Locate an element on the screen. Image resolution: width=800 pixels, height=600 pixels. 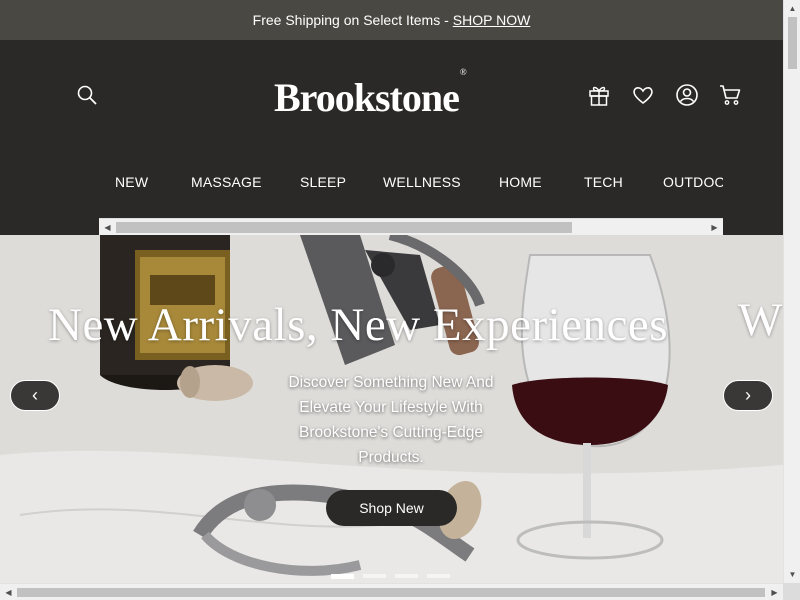
nav-horizontal-scrollbar: ◀ ▶ is located at coordinates (411, 226).